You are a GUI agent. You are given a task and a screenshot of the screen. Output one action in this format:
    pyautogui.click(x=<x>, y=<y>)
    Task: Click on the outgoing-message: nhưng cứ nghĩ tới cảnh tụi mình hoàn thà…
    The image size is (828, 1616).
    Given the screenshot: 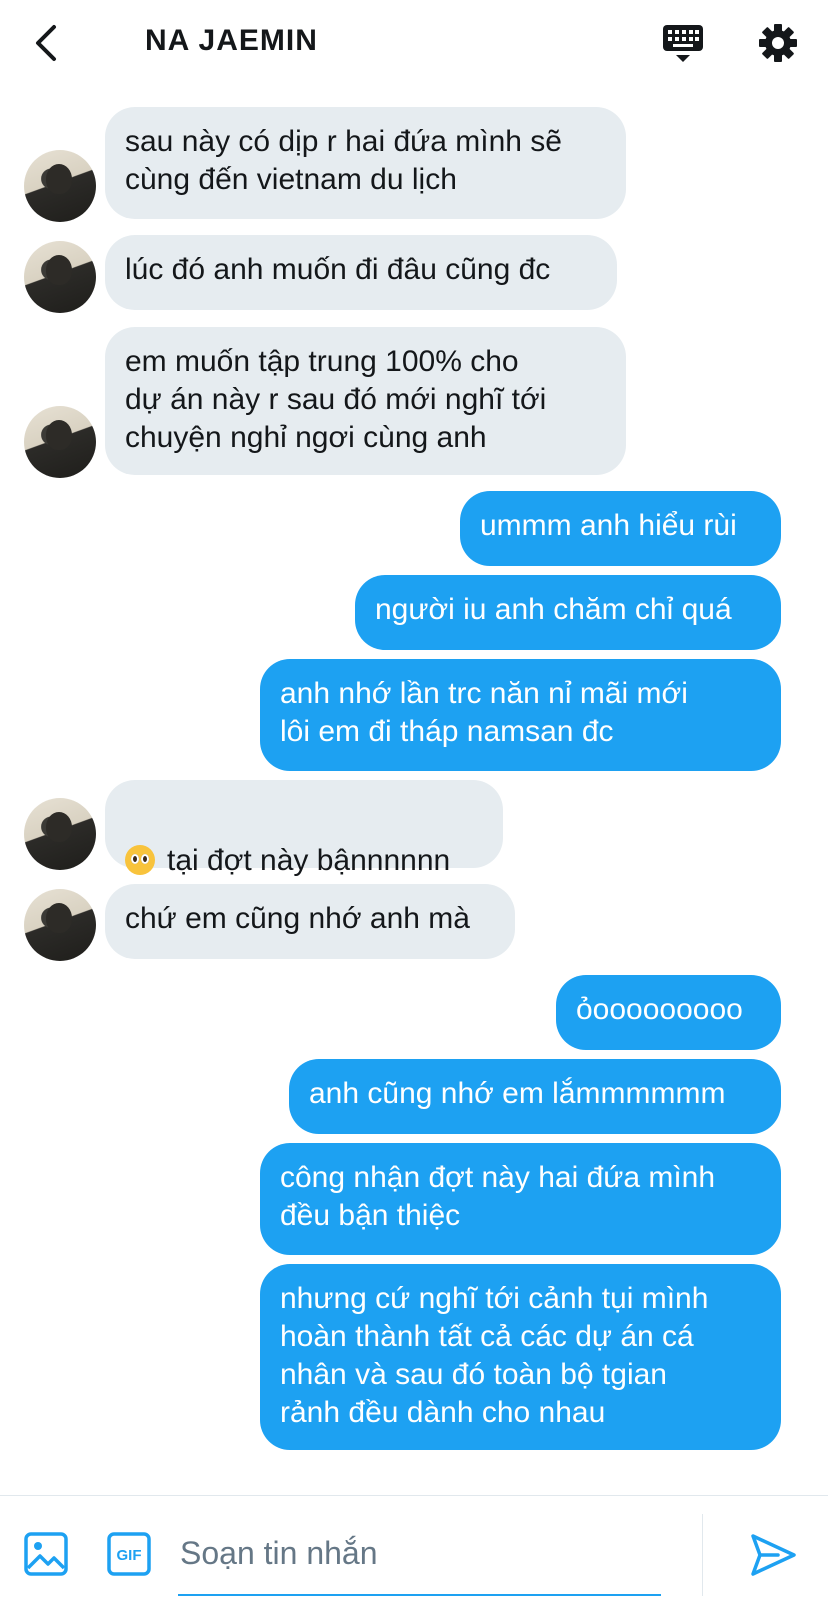 What is the action you would take?
    pyautogui.click(x=520, y=1357)
    